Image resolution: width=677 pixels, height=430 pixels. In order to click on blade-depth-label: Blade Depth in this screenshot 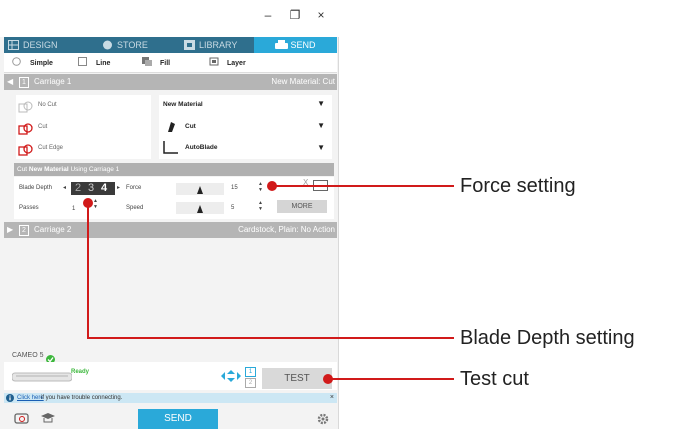, I will do `click(36, 188)`.